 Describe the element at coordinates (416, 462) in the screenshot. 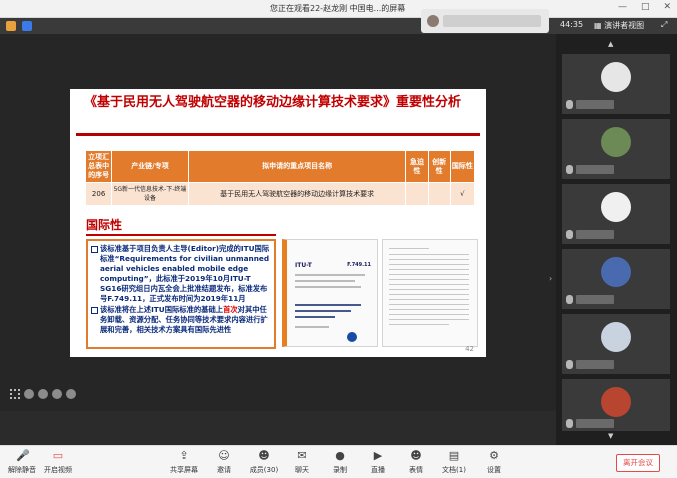

I see `reactions-button: ☻ 表情` at that location.